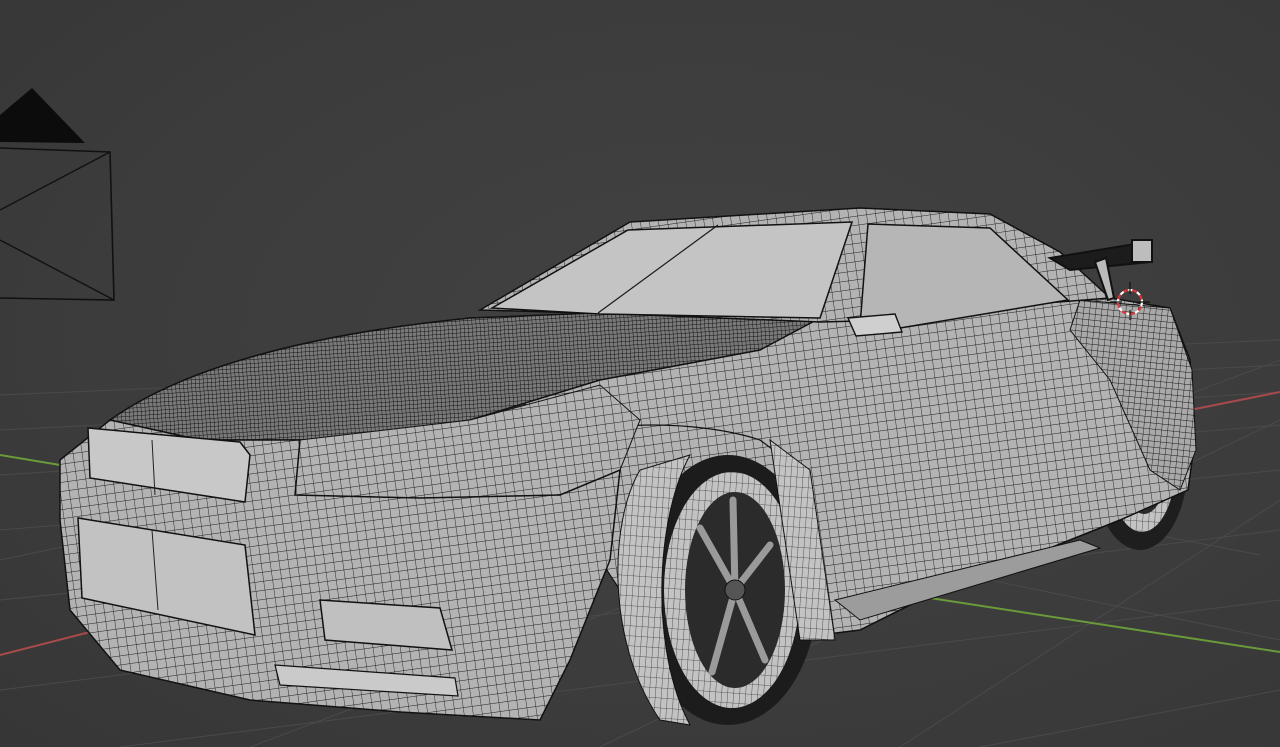 This screenshot has height=747, width=1280. Describe the element at coordinates (671, 270) in the screenshot. I see `windshield` at that location.